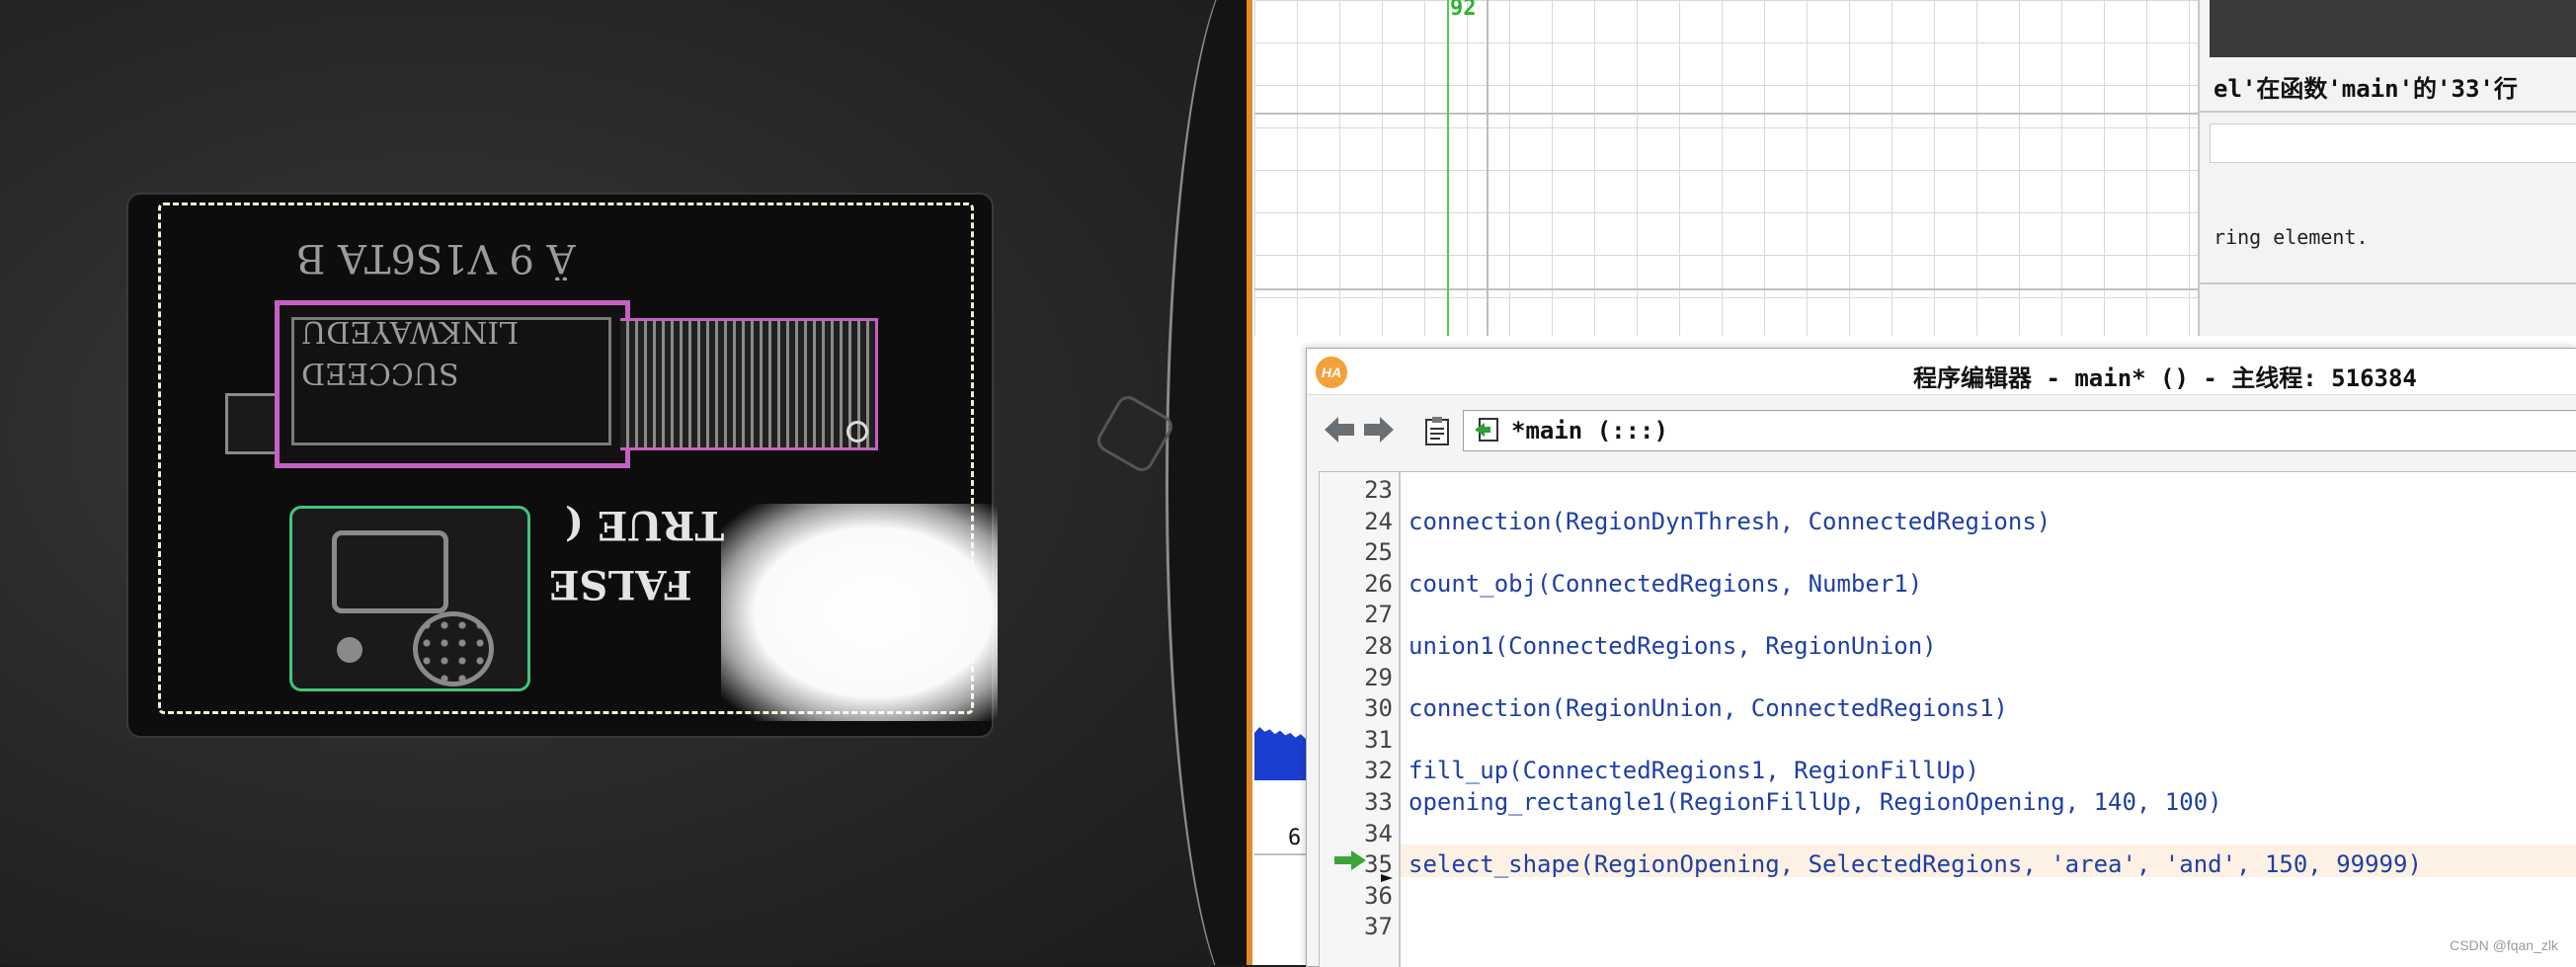  I want to click on plot-grid-line, so click(1488, 168).